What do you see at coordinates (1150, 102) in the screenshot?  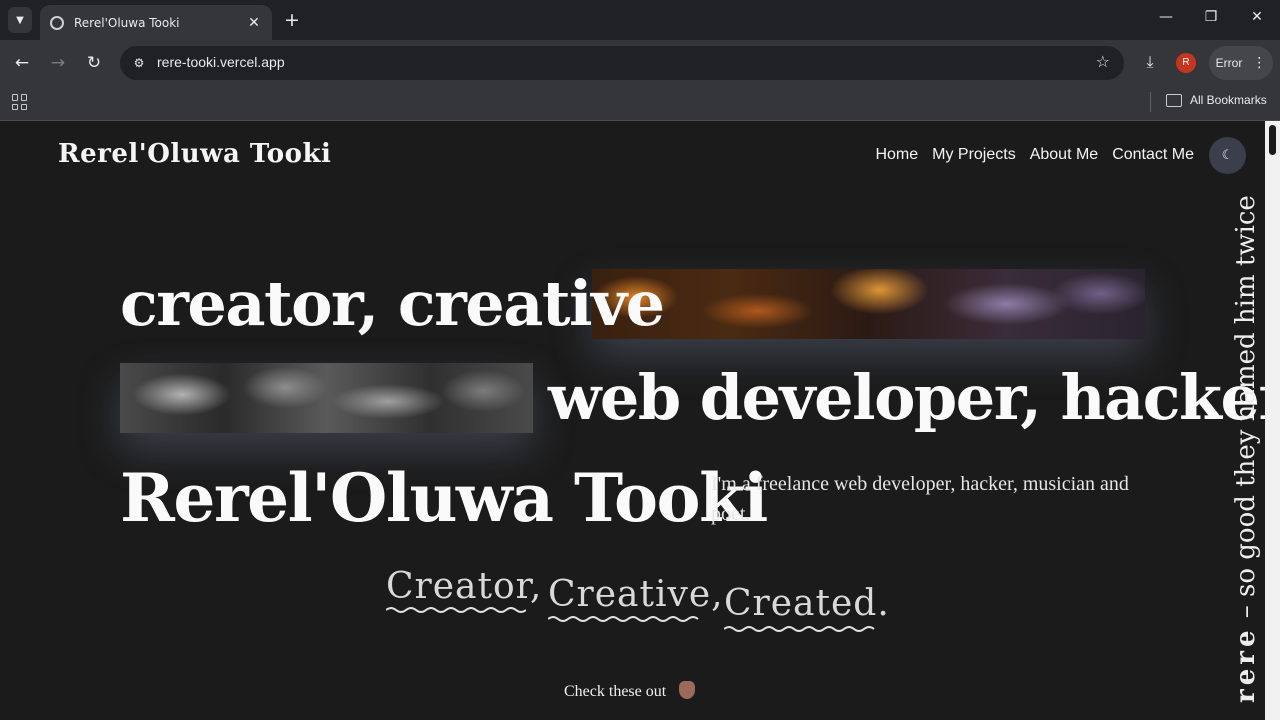 I see `bookmarks-divider` at bounding box center [1150, 102].